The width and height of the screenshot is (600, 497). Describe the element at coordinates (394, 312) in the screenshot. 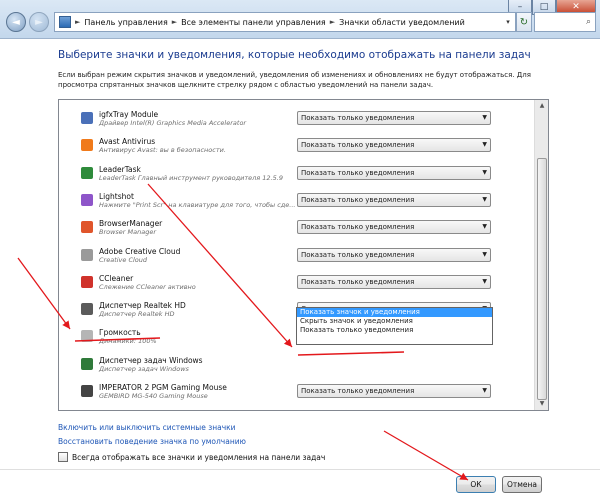

I see `dropdown-option: Показать значок и уведомления` at that location.